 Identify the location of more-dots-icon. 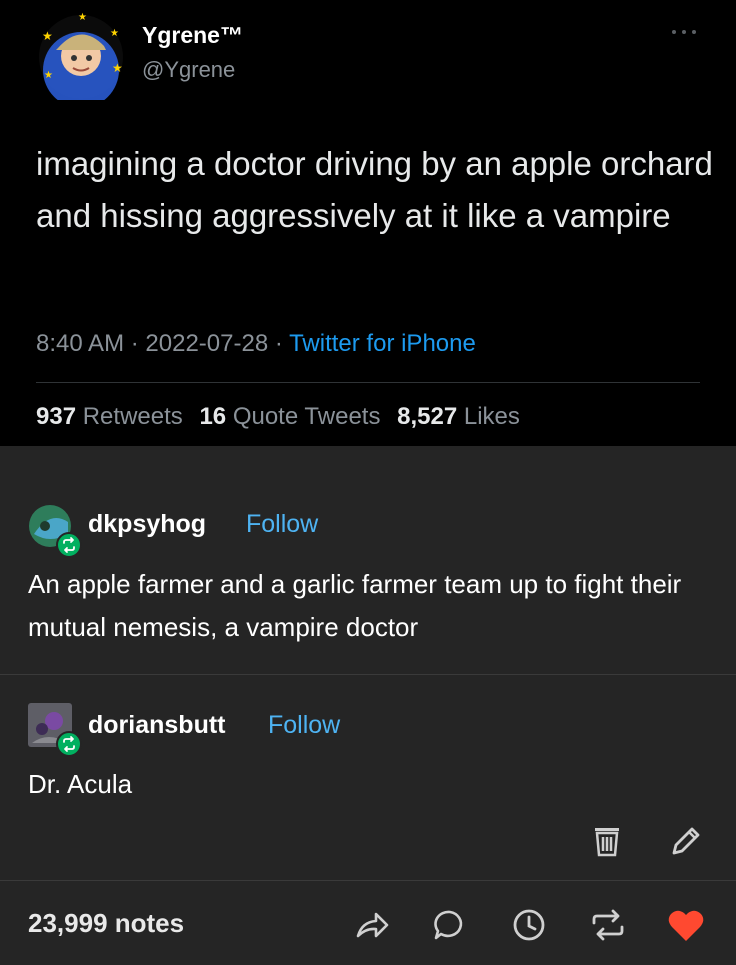
(684, 32).